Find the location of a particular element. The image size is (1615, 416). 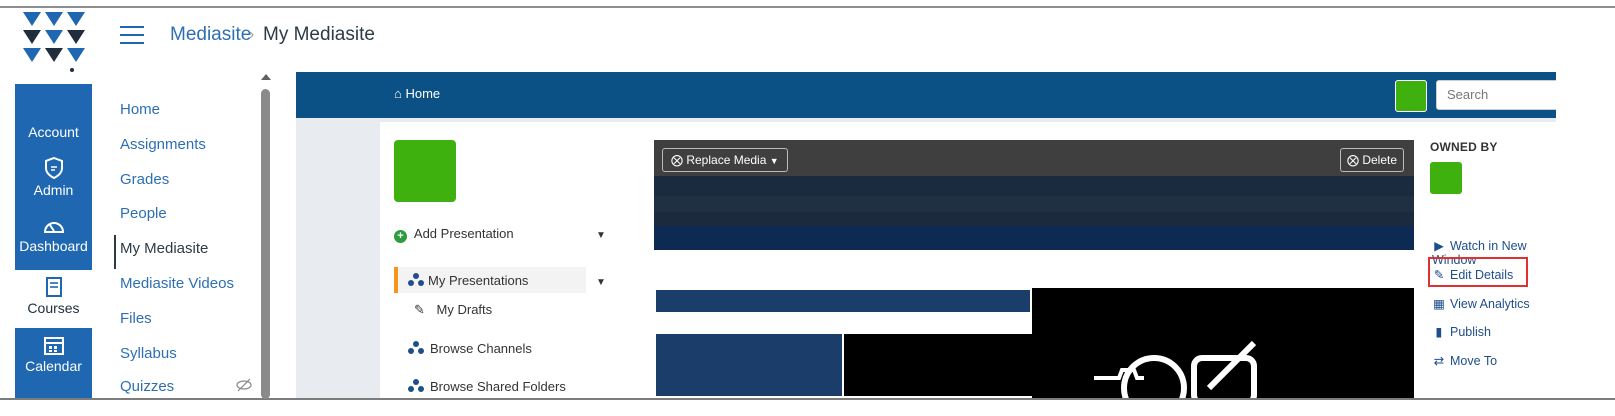

rail-item-calendar: Calendar is located at coordinates (53, 354).